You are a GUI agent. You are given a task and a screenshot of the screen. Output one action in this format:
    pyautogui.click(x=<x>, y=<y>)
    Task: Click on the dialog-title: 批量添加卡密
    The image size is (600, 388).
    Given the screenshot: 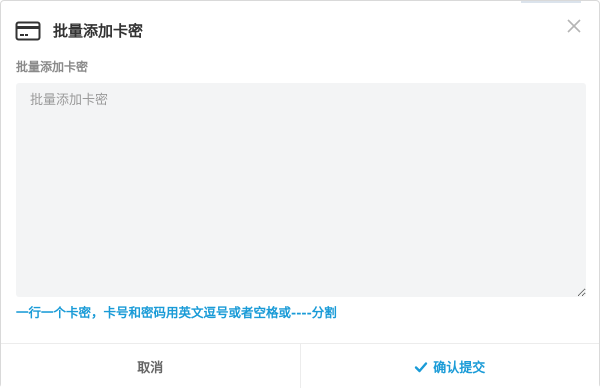 What is the action you would take?
    pyautogui.click(x=98, y=31)
    